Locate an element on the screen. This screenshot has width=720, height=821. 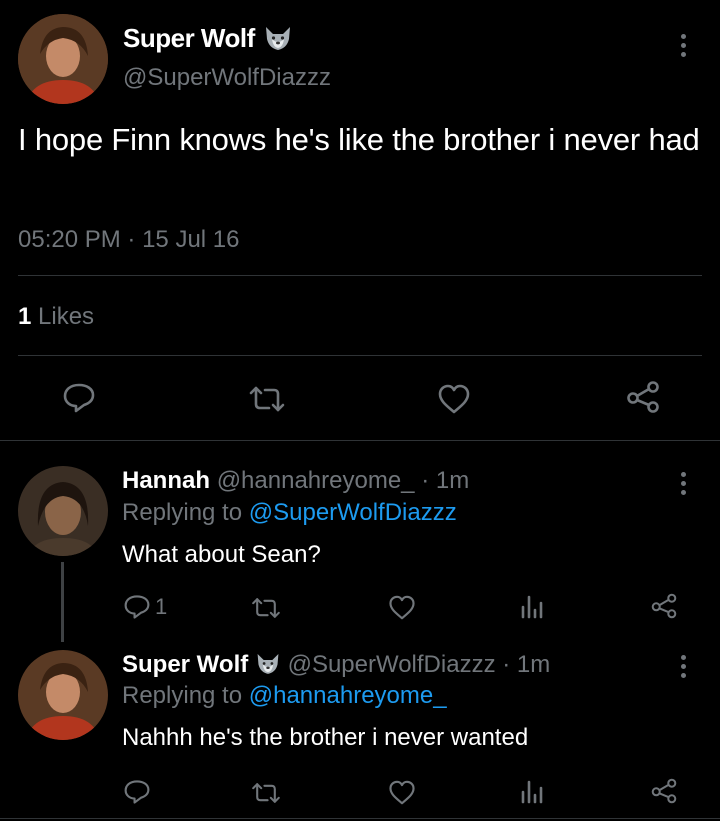
reply-header: Super Wolf @SuperWolfDiazzz · 1m is located at coordinates (336, 665).